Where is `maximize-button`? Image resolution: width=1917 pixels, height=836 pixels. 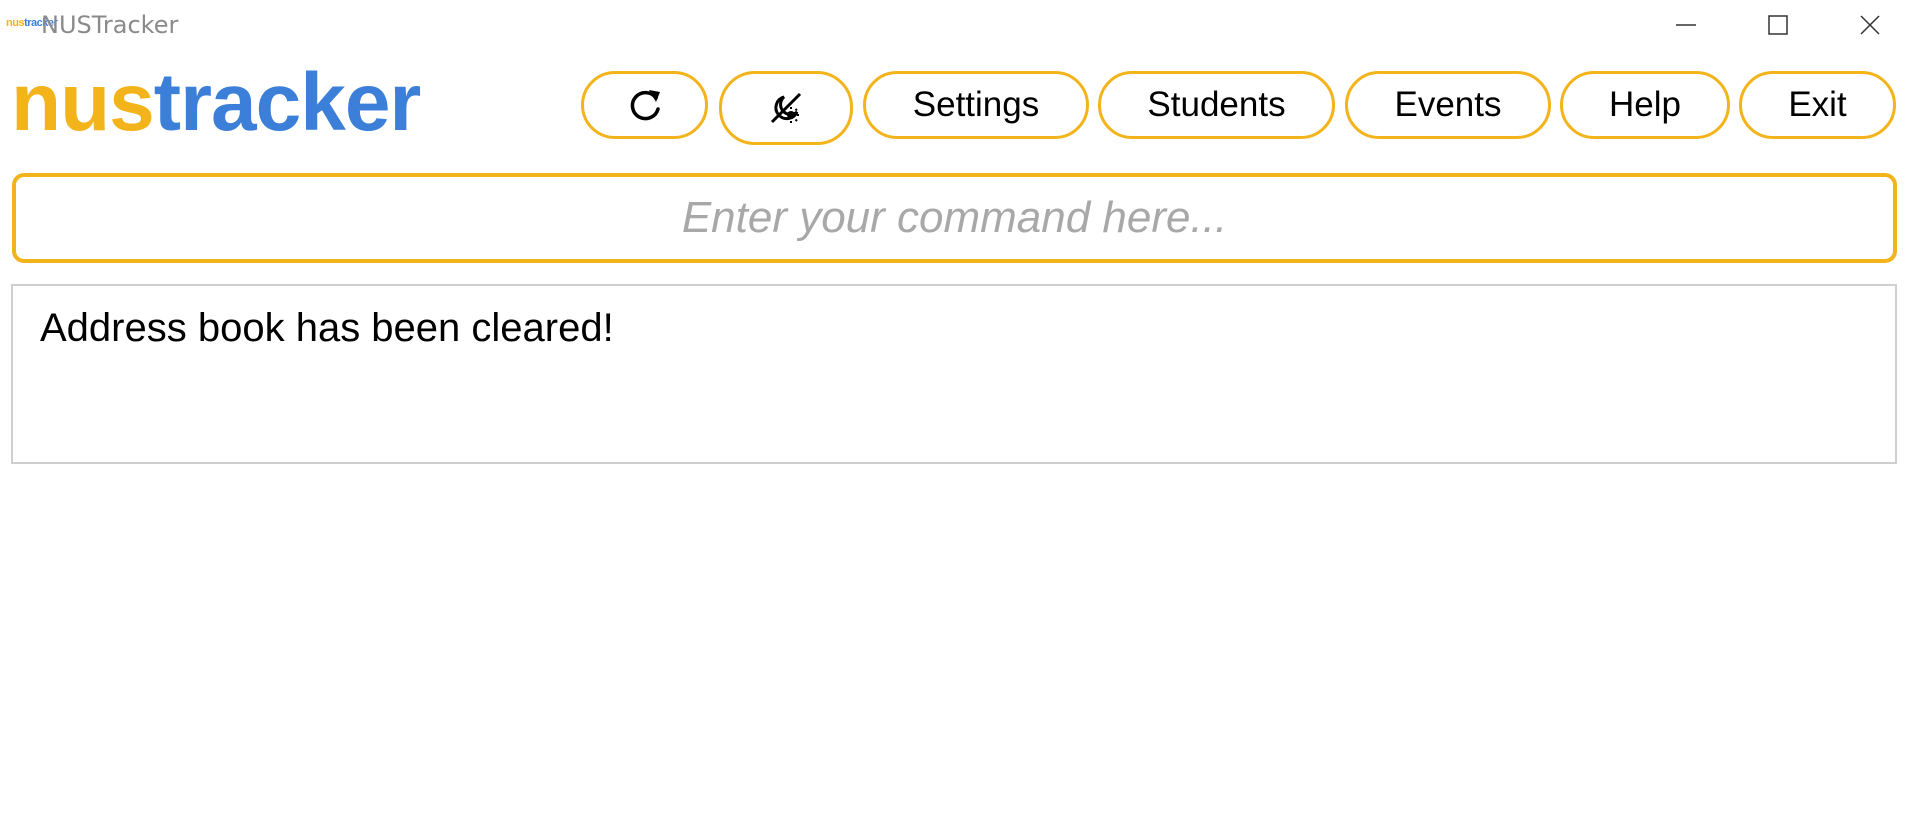
maximize-button is located at coordinates (1778, 25).